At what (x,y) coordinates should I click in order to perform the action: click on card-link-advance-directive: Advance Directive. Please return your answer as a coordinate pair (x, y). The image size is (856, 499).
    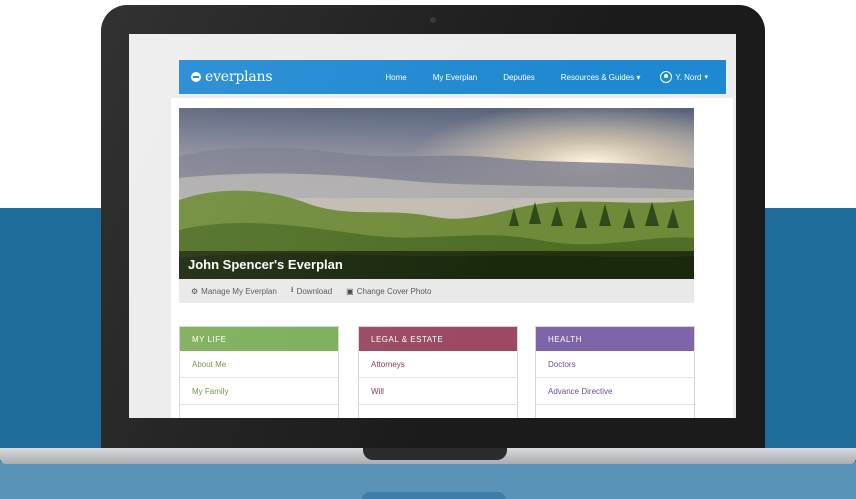
    Looking at the image, I should click on (615, 391).